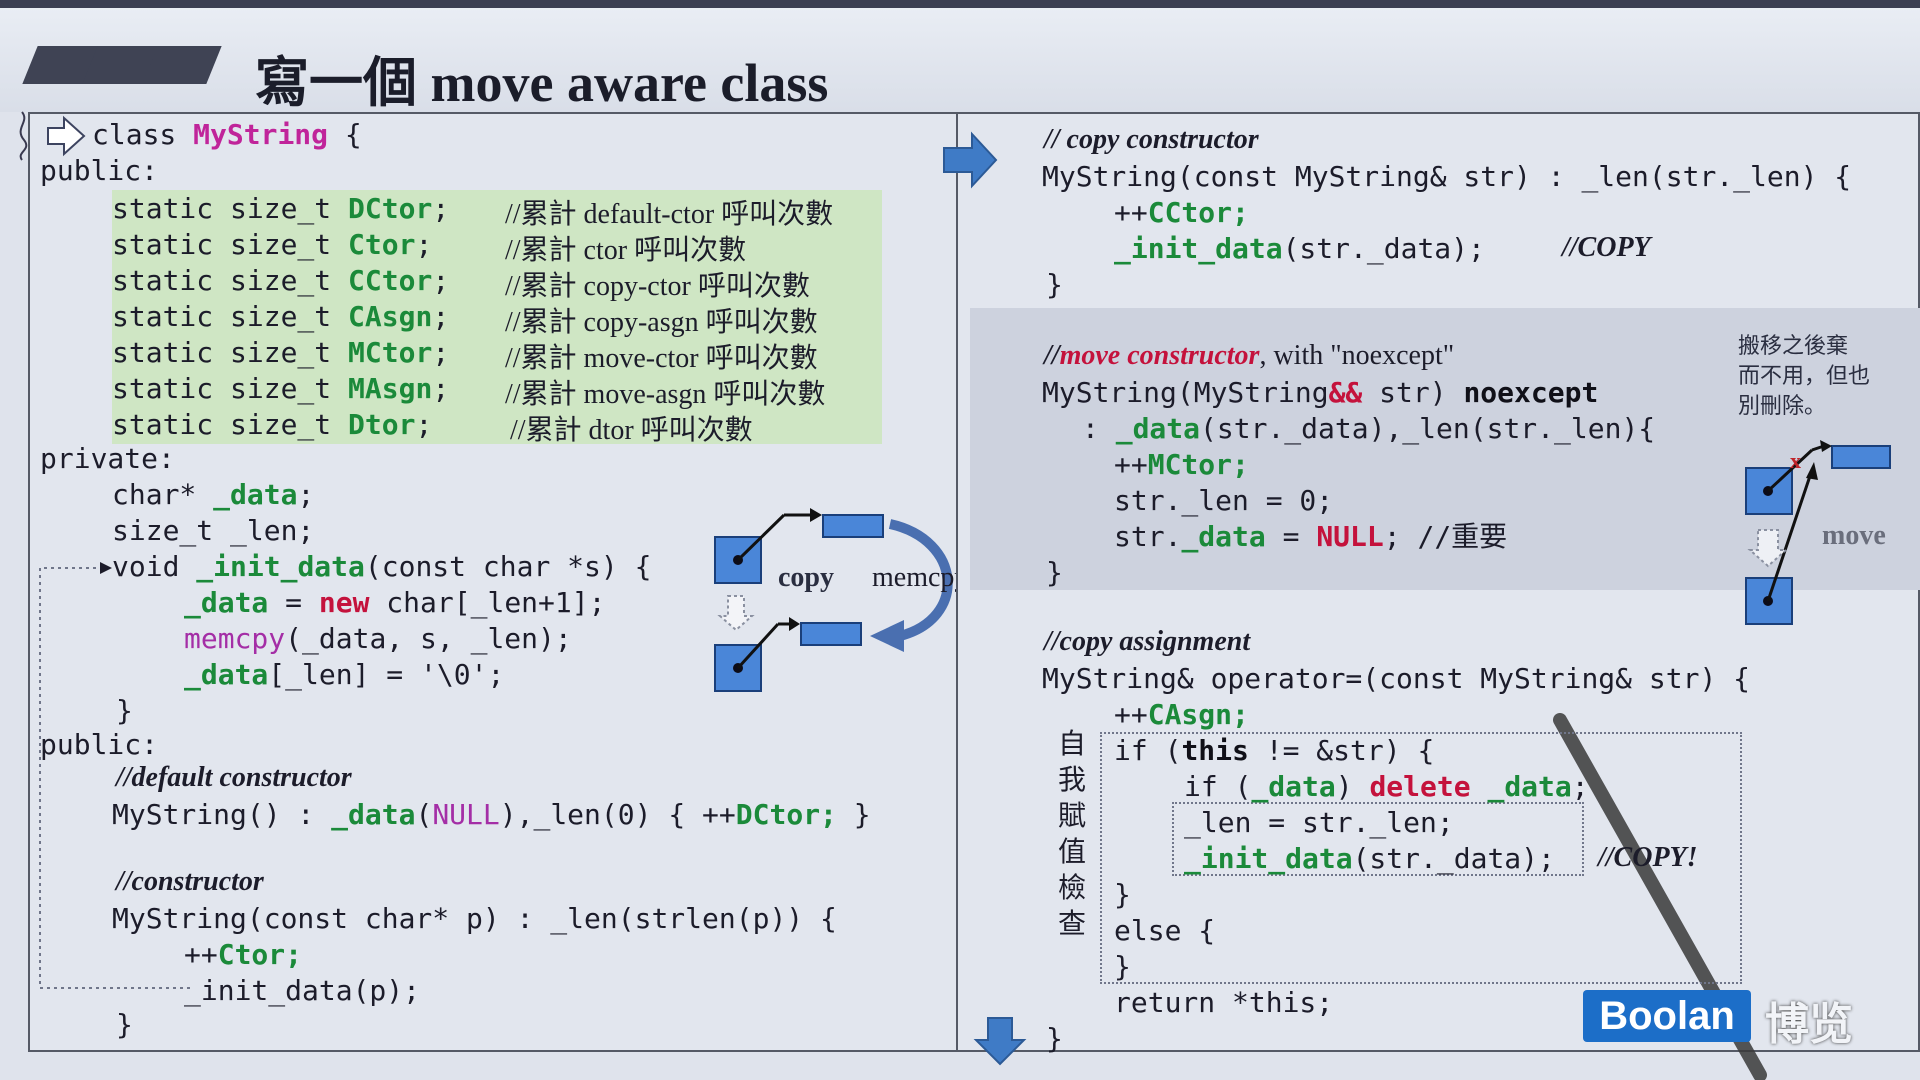 The image size is (1920, 1080). I want to click on move-note-line: 別刪除。, so click(1782, 406).